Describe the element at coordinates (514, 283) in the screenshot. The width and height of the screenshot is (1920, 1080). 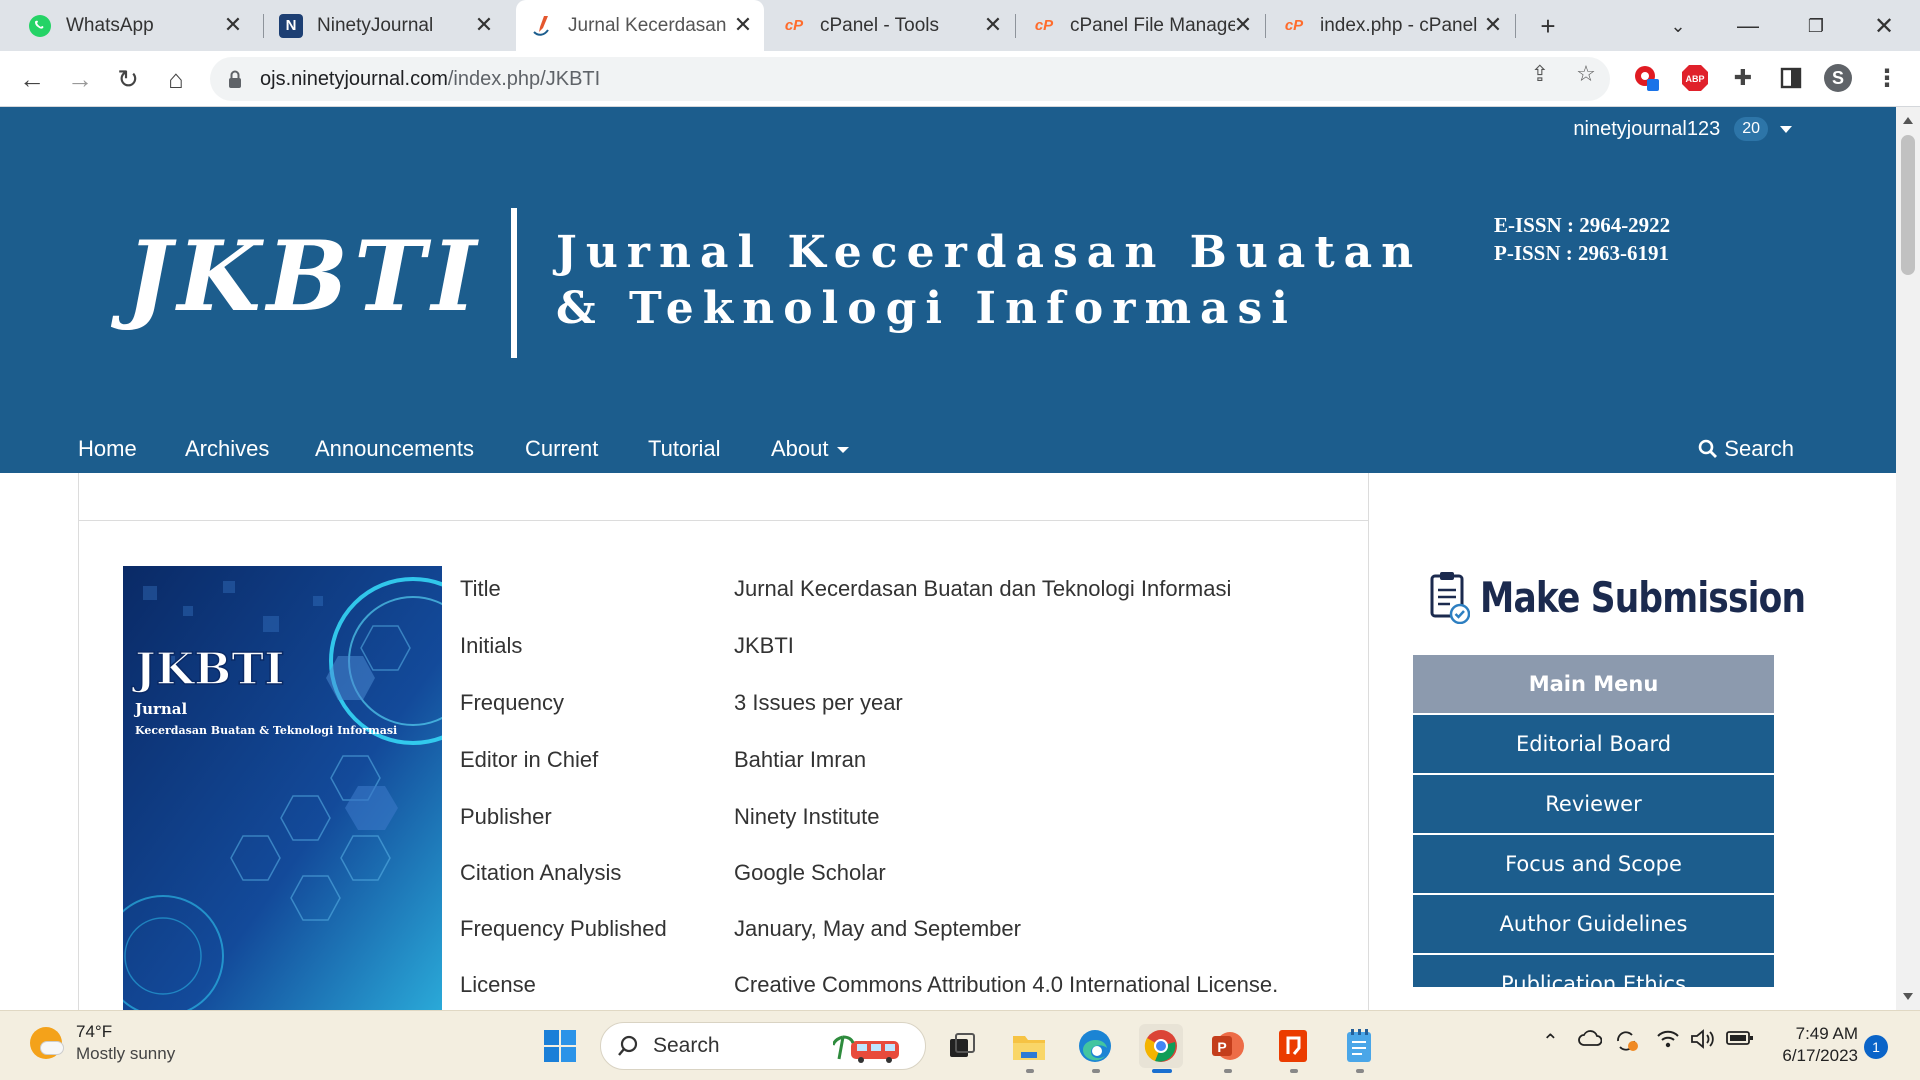
I see `logo-divider` at that location.